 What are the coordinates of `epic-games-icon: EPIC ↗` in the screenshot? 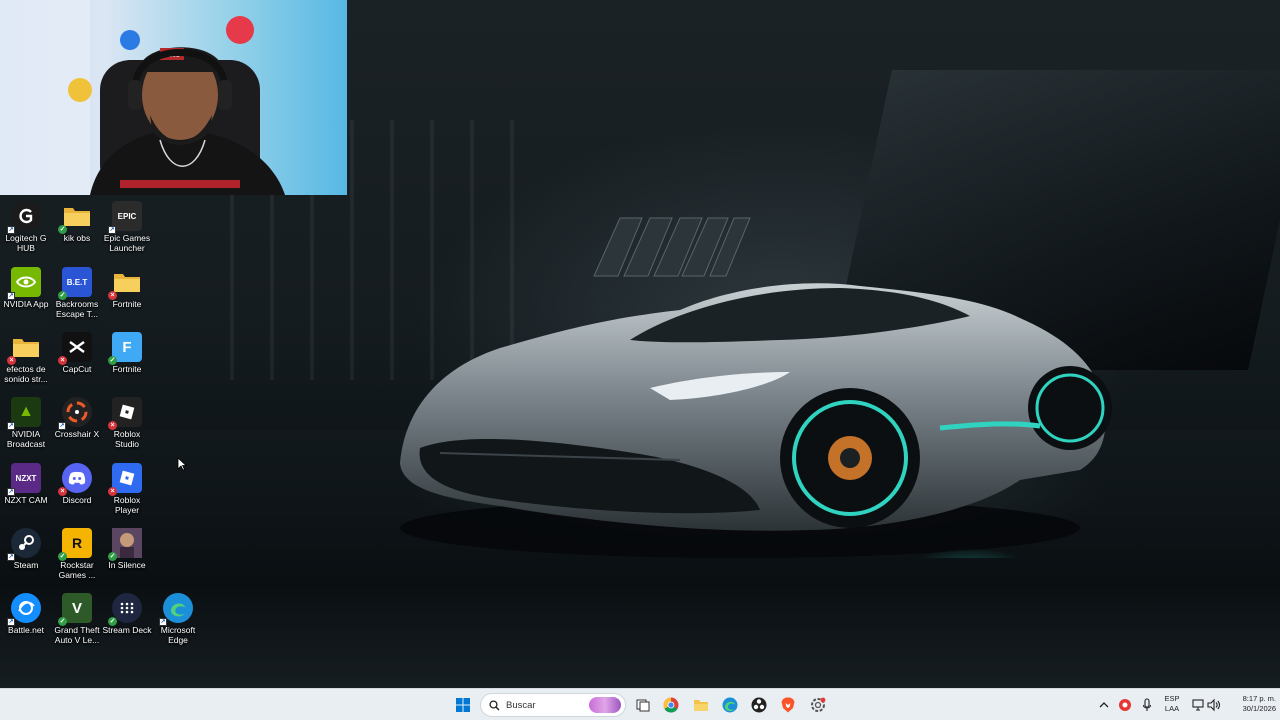 It's located at (125, 217).